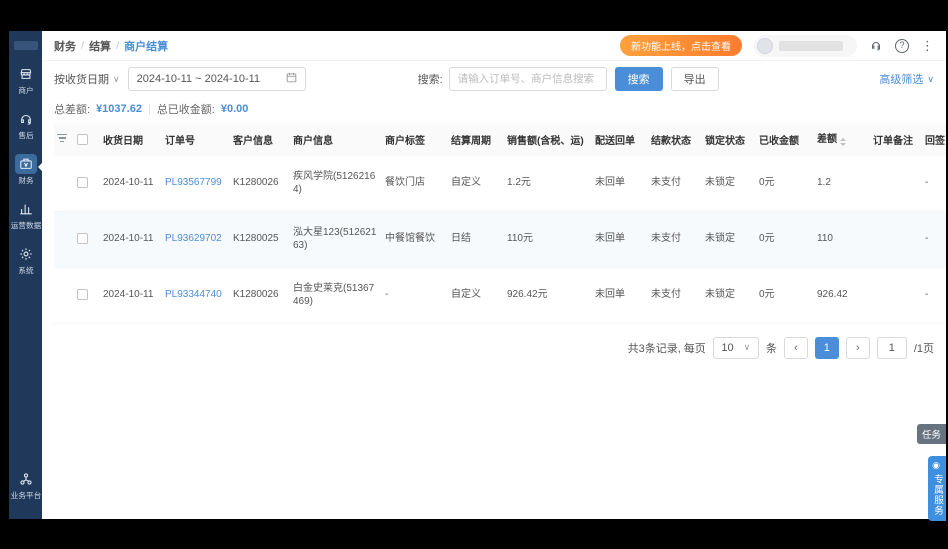  Describe the element at coordinates (198, 79) in the screenshot. I see `date-range-value: 2024-10-11 ~ 2024-10-11` at that location.